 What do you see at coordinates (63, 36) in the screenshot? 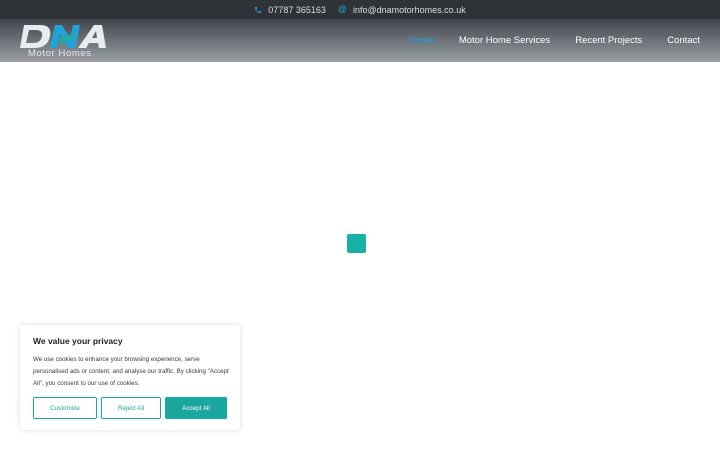
I see `logo-mark-icon` at bounding box center [63, 36].